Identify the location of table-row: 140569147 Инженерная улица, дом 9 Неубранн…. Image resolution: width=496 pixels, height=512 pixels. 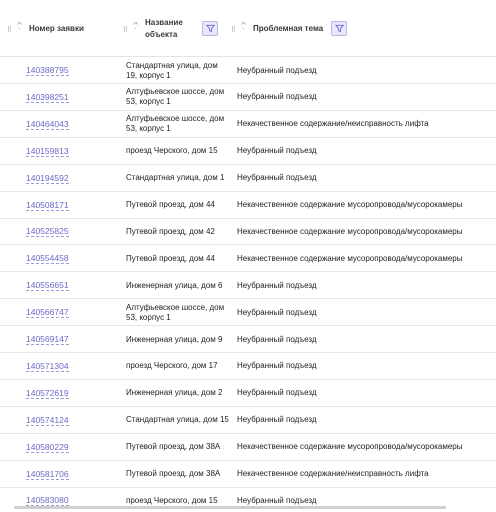
(248, 339).